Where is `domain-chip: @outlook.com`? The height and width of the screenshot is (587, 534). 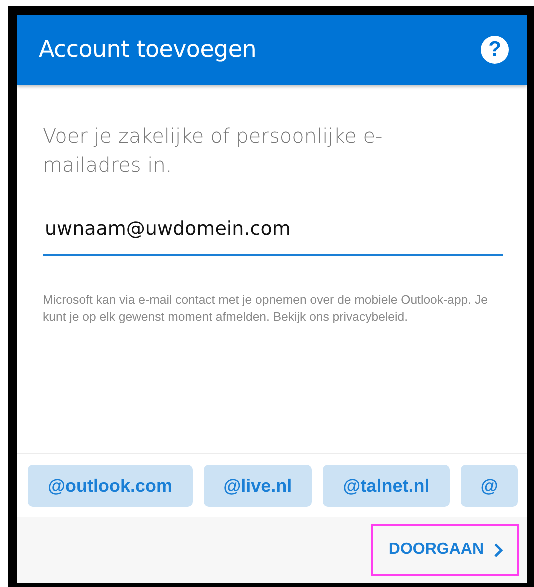 domain-chip: @outlook.com is located at coordinates (110, 486).